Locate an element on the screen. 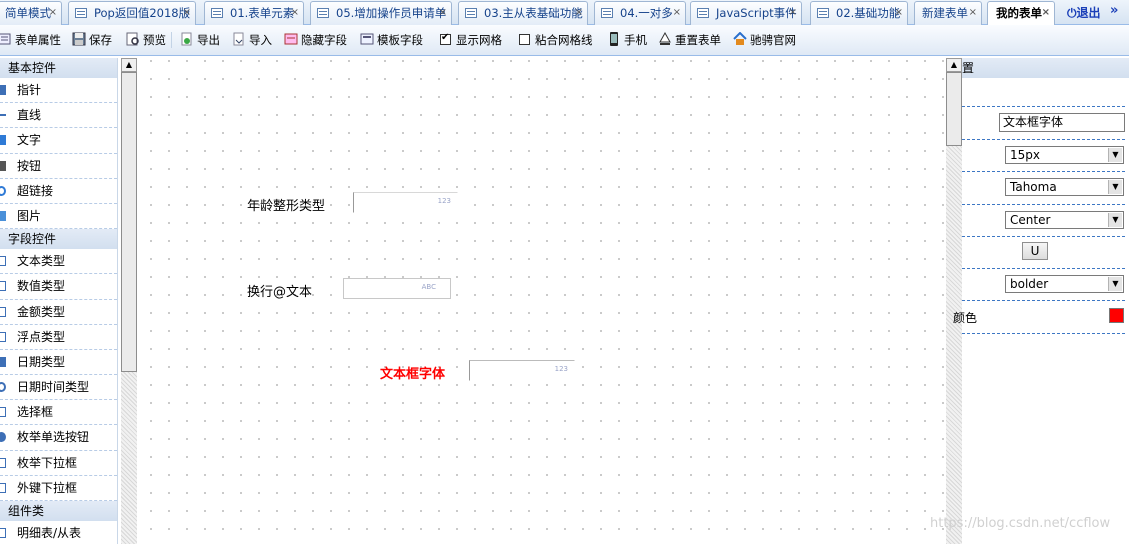 This screenshot has width=1129, height=544. money-icon is located at coordinates (3, 311).